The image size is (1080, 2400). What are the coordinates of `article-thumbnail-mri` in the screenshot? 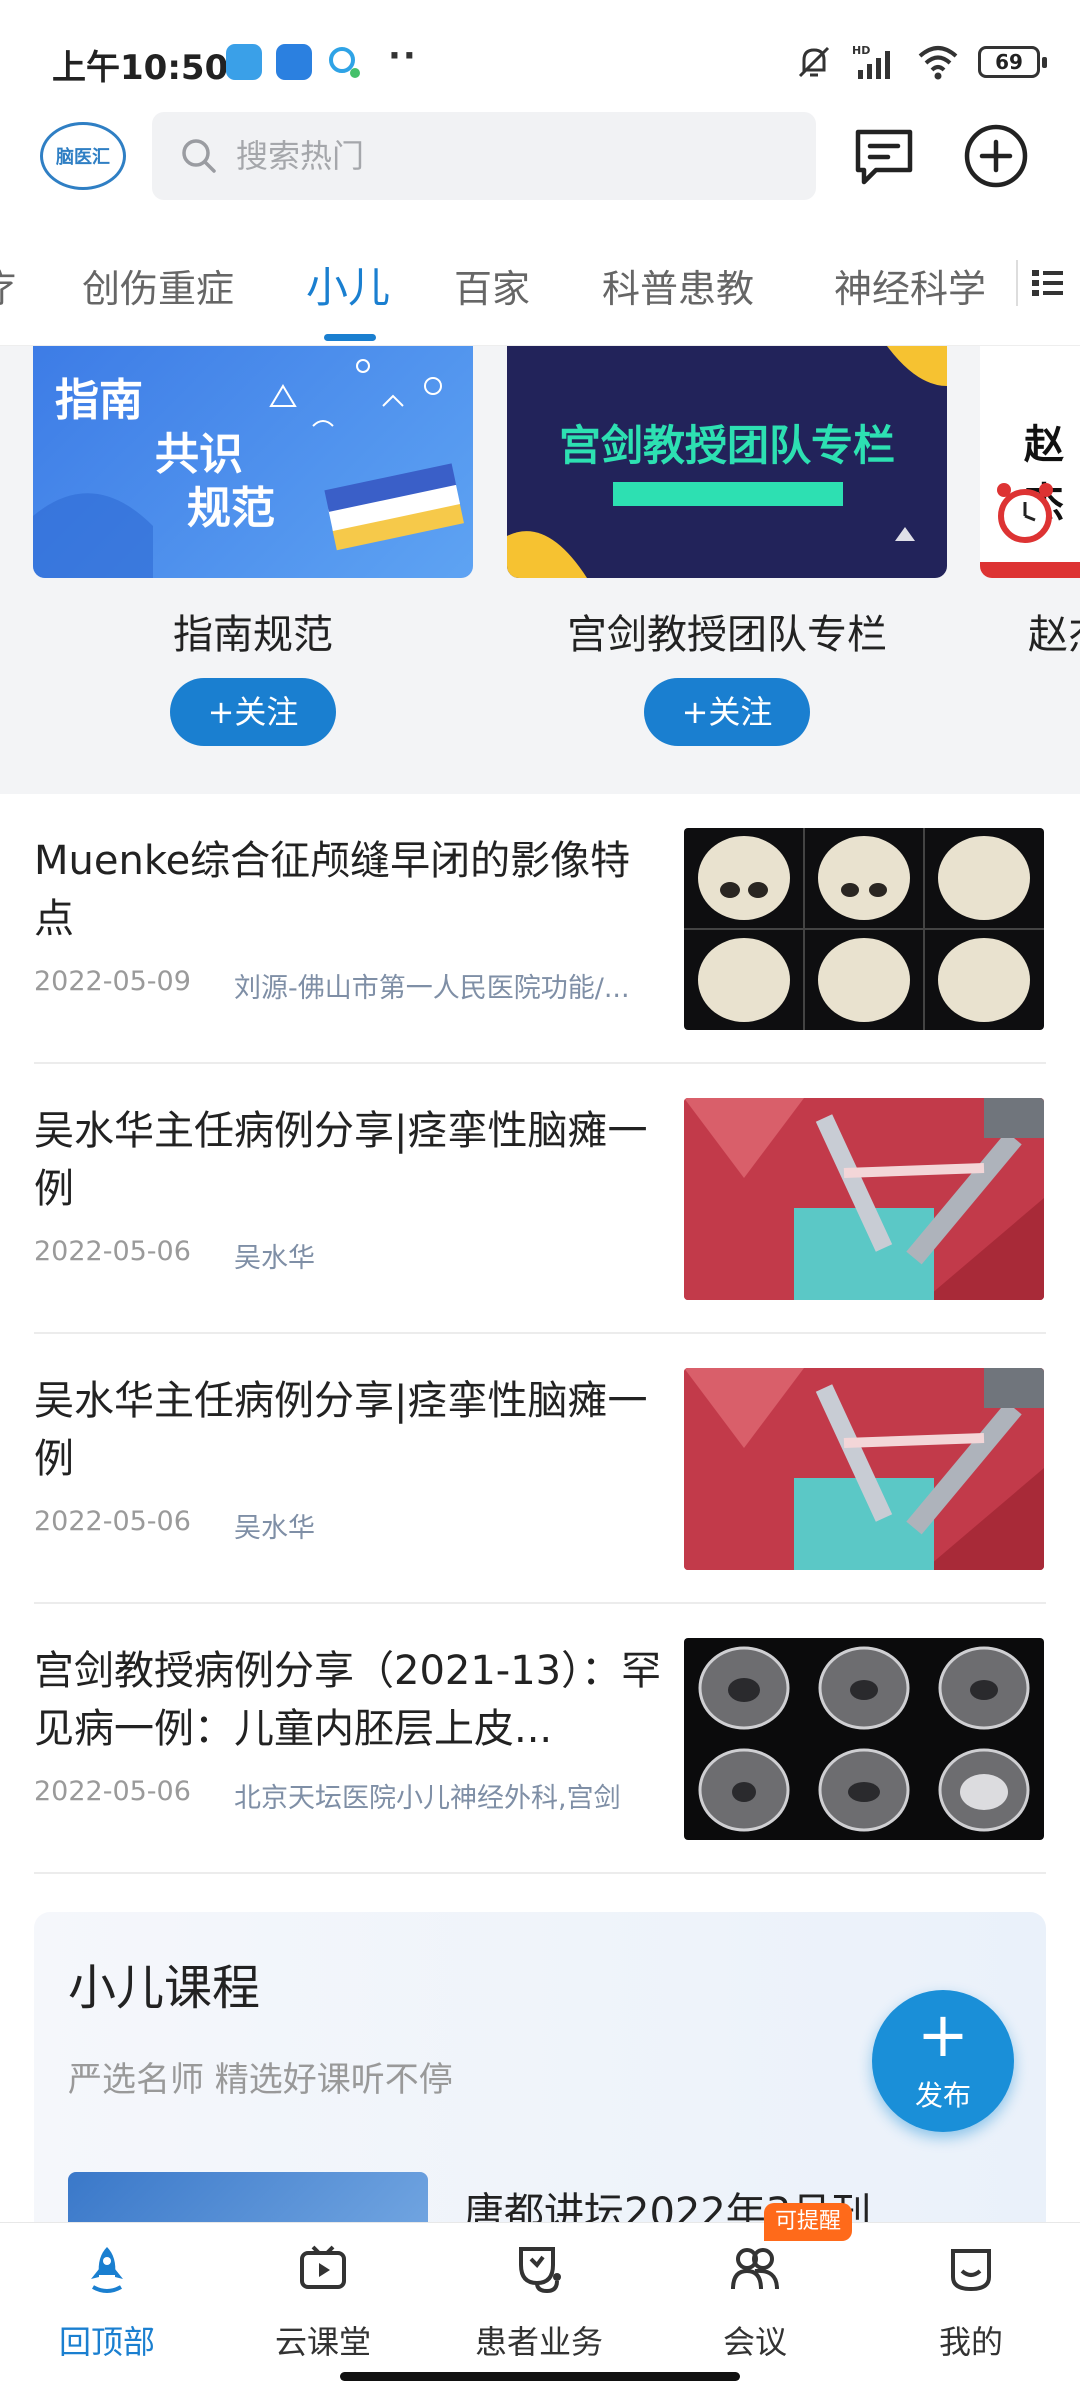 It's located at (864, 1739).